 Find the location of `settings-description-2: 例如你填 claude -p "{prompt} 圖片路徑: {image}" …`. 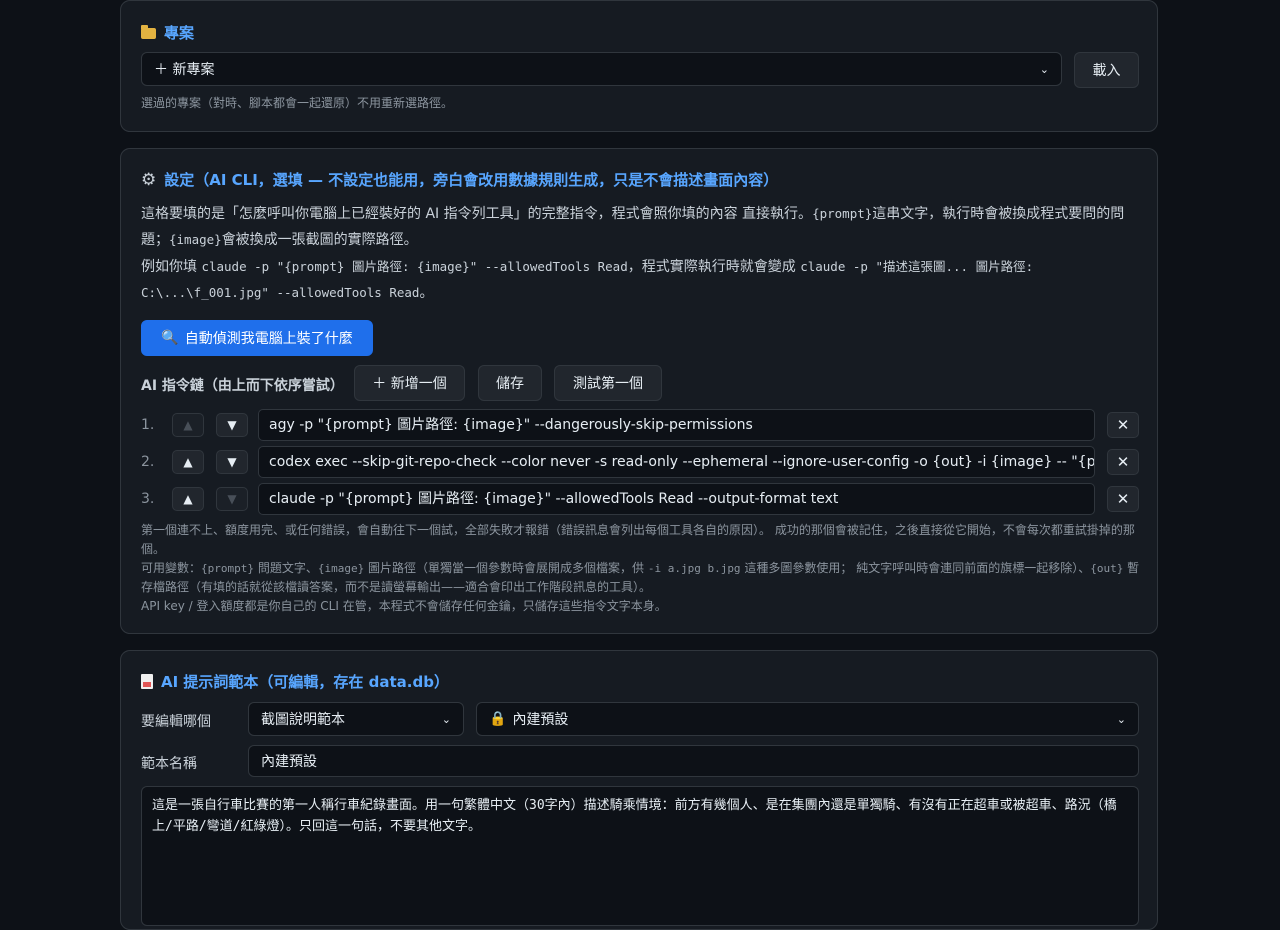

settings-description-2: 例如你填 claude -p "{prompt} 圖片路徑: {image}" … is located at coordinates (587, 280).